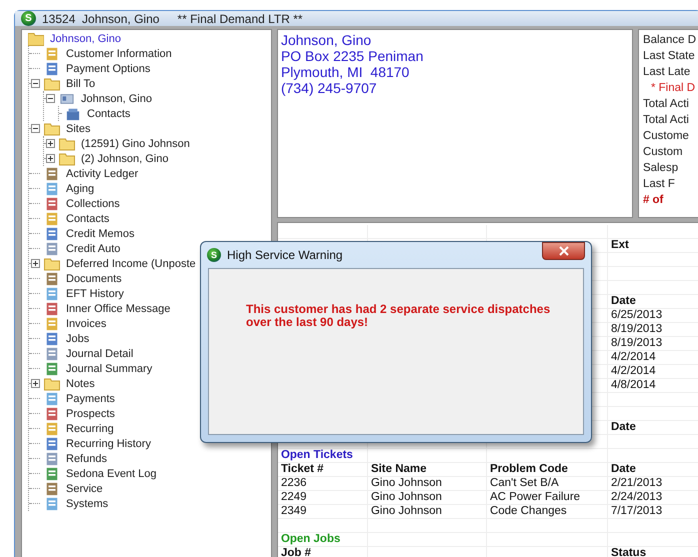  What do you see at coordinates (80, 384) in the screenshot?
I see `tree-item: Notes` at bounding box center [80, 384].